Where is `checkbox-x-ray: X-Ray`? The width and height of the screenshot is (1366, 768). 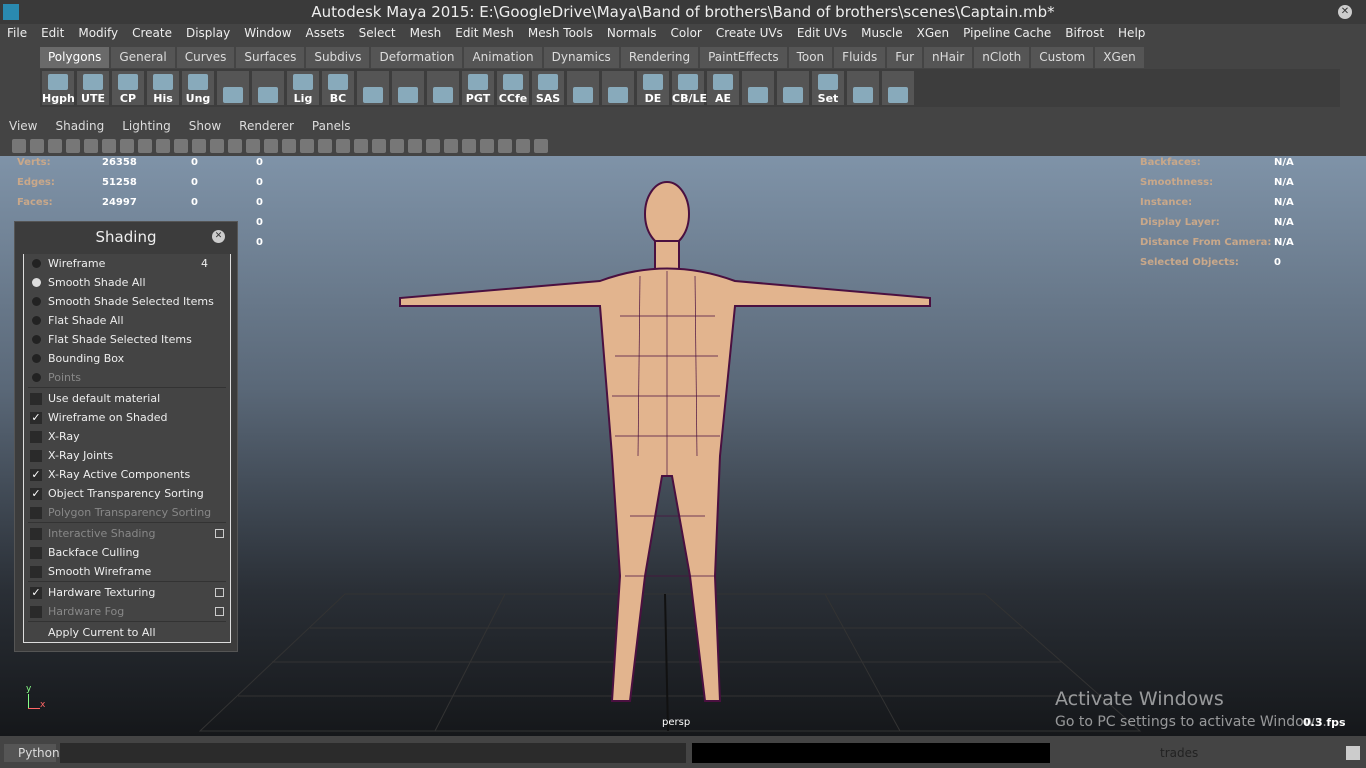 checkbox-x-ray: X-Ray is located at coordinates (127, 436).